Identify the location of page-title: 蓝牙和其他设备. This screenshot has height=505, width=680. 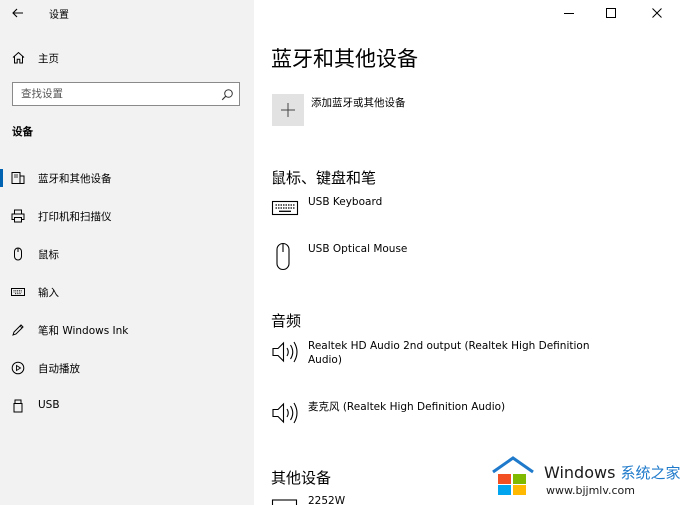
(344, 59).